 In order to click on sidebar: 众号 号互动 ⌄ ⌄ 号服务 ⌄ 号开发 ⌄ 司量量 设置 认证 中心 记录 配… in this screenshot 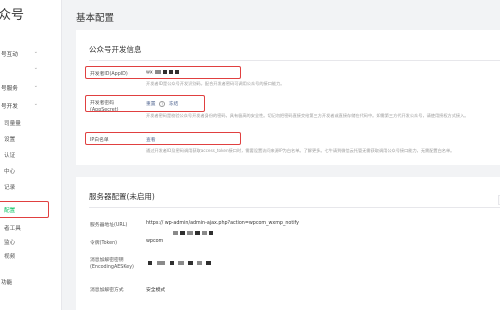, I will do `click(31, 155)`.